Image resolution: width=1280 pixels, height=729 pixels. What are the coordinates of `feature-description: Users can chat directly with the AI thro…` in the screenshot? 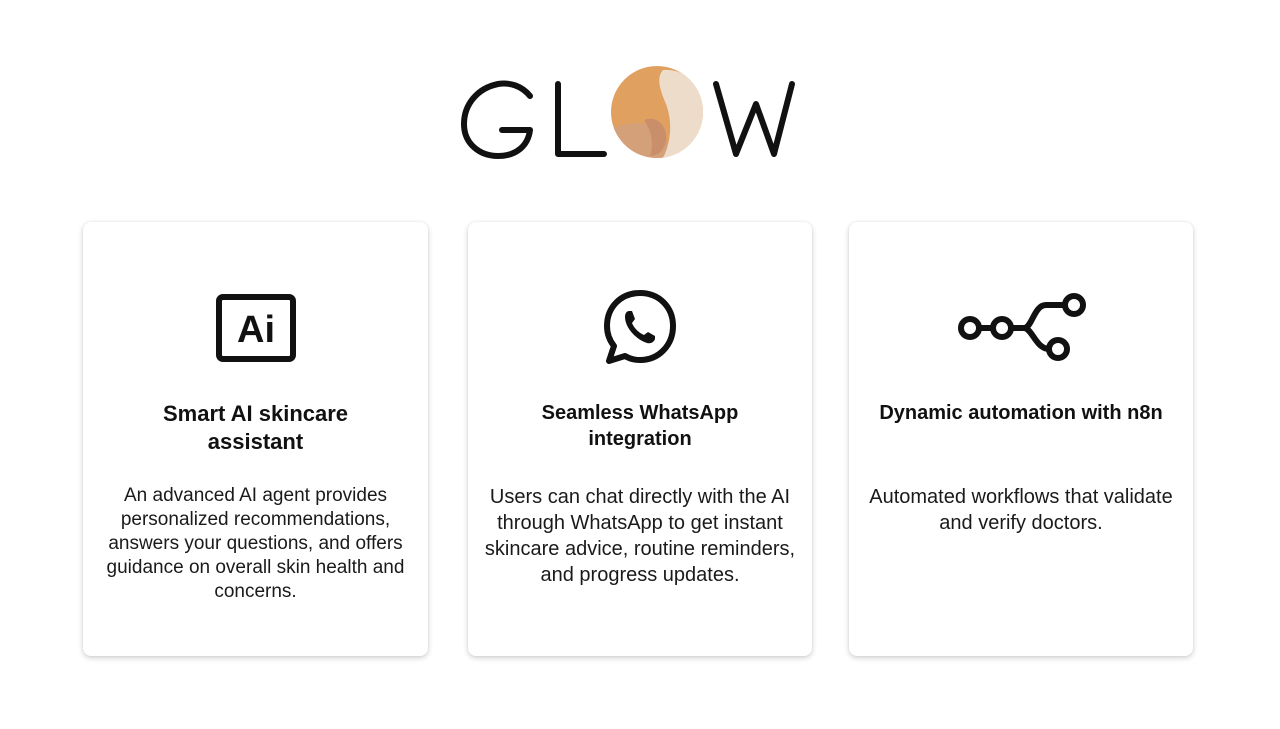 It's located at (640, 536).